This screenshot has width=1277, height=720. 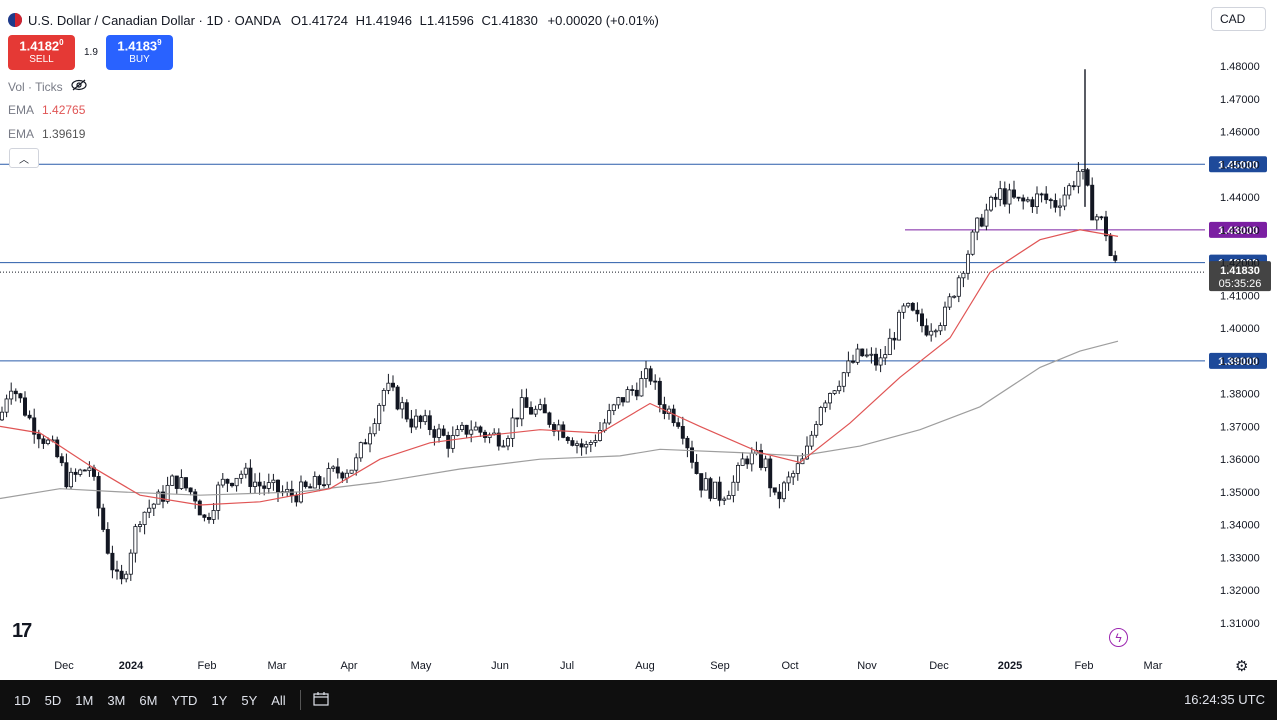 What do you see at coordinates (1241, 666) in the screenshot?
I see `gear-icon: ⚙` at bounding box center [1241, 666].